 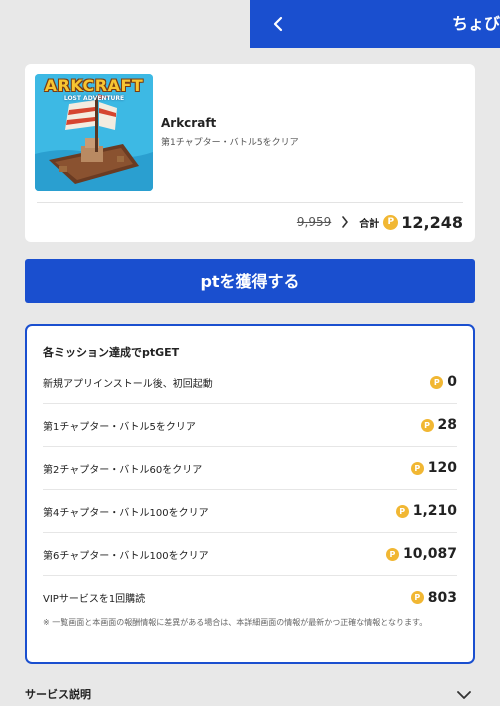 I want to click on mission-item: 第1チャプター・バトル5をクリア P 28, so click(x=250, y=425).